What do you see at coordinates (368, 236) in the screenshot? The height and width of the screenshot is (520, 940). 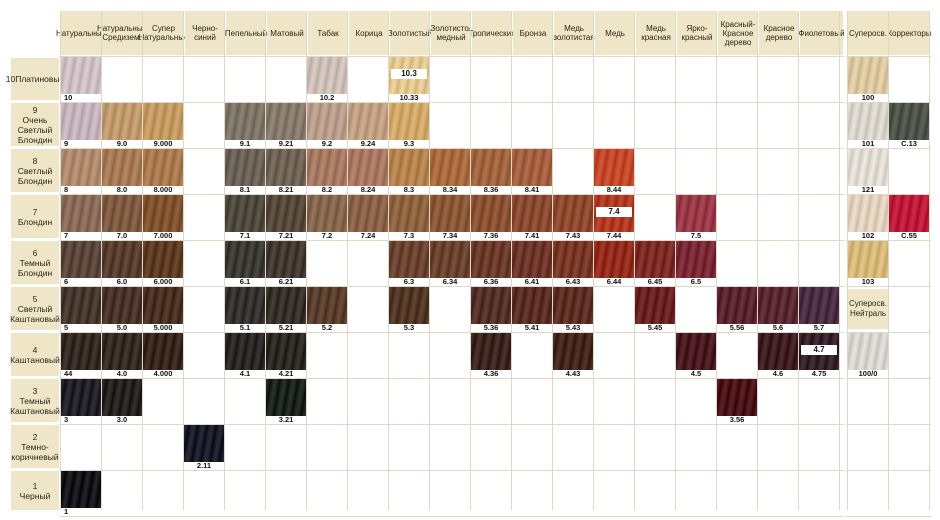 I see `swatch-code-label: 7.24` at bounding box center [368, 236].